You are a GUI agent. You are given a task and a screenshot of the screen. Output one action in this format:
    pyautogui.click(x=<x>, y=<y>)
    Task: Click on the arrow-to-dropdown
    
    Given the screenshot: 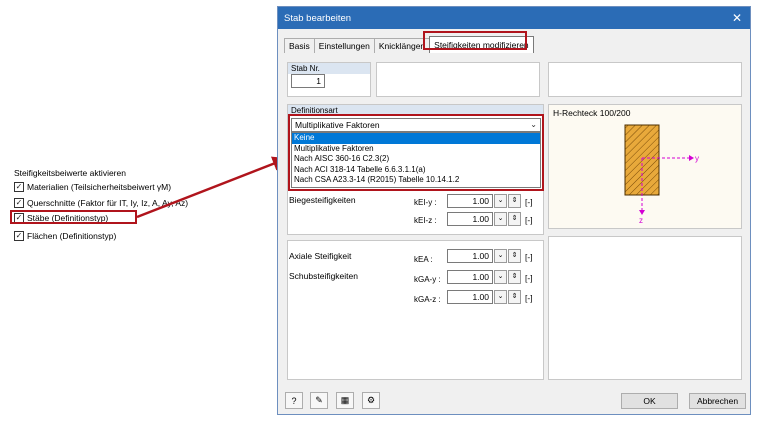 What is the action you would take?
    pyautogui.click(x=212, y=187)
    